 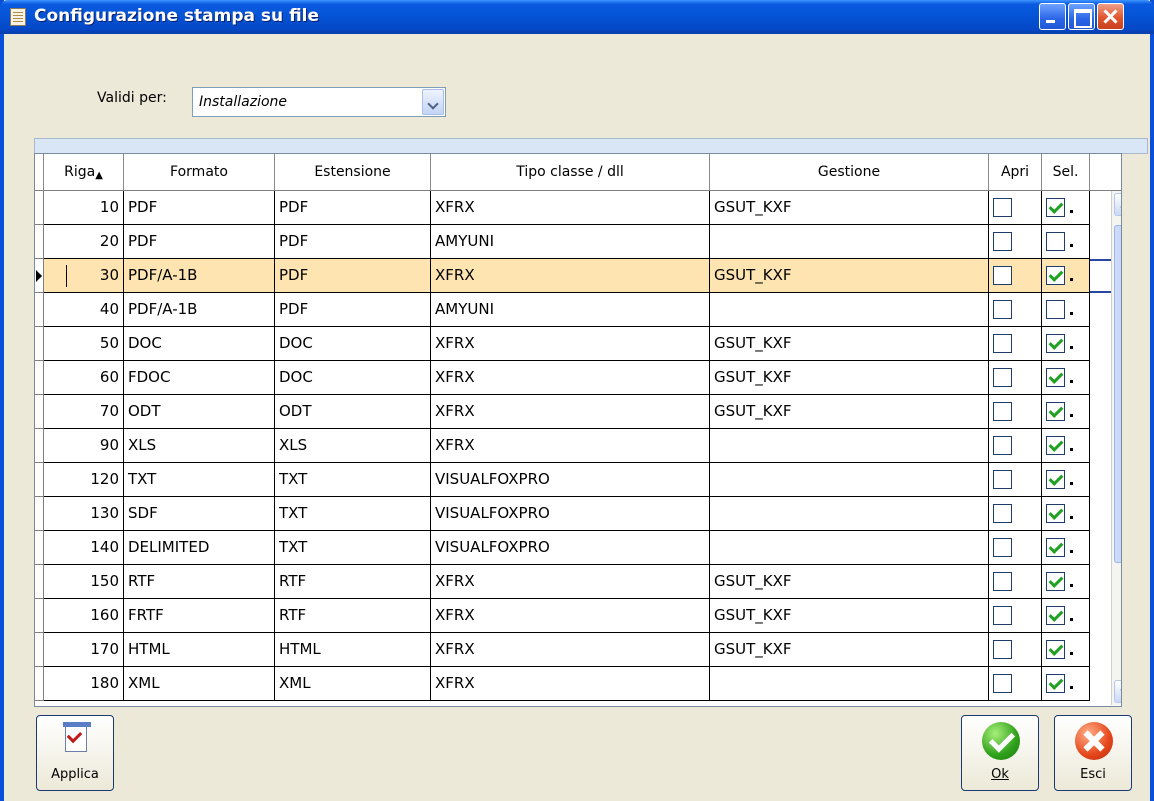 I want to click on cell-estensione: HTML, so click(x=353, y=650).